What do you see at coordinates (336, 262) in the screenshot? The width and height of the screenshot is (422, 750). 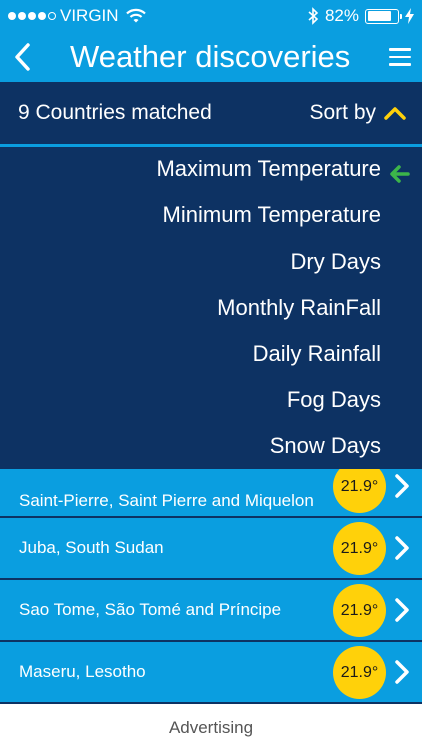 I see `sort-option-dry-days: Dry Days` at bounding box center [336, 262].